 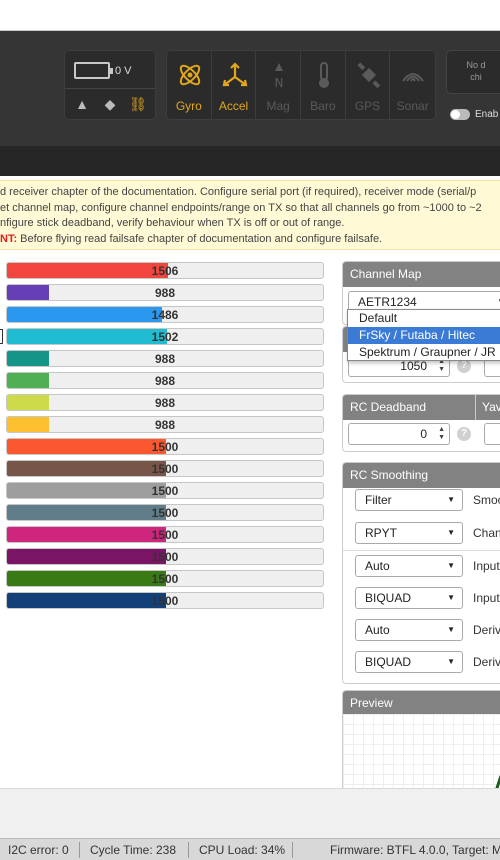 I want to click on preview-title: Preview, so click(x=421, y=703).